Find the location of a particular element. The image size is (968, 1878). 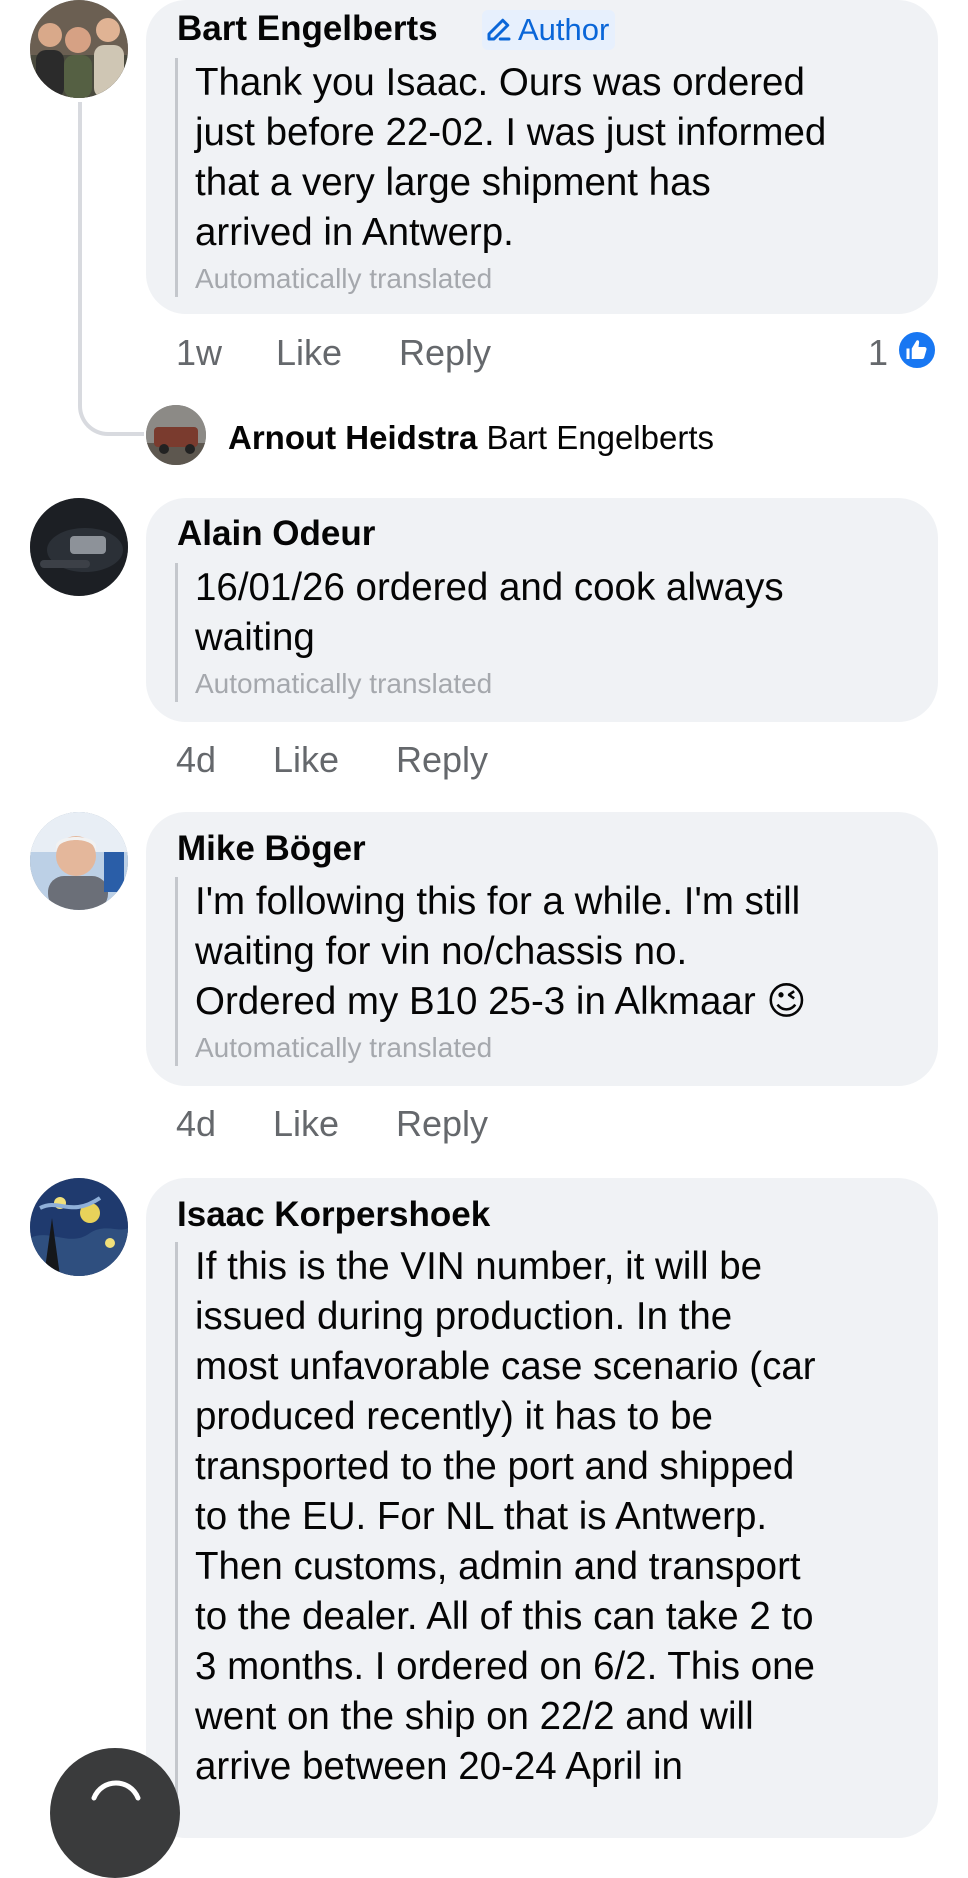

reply-avatar is located at coordinates (176, 435).